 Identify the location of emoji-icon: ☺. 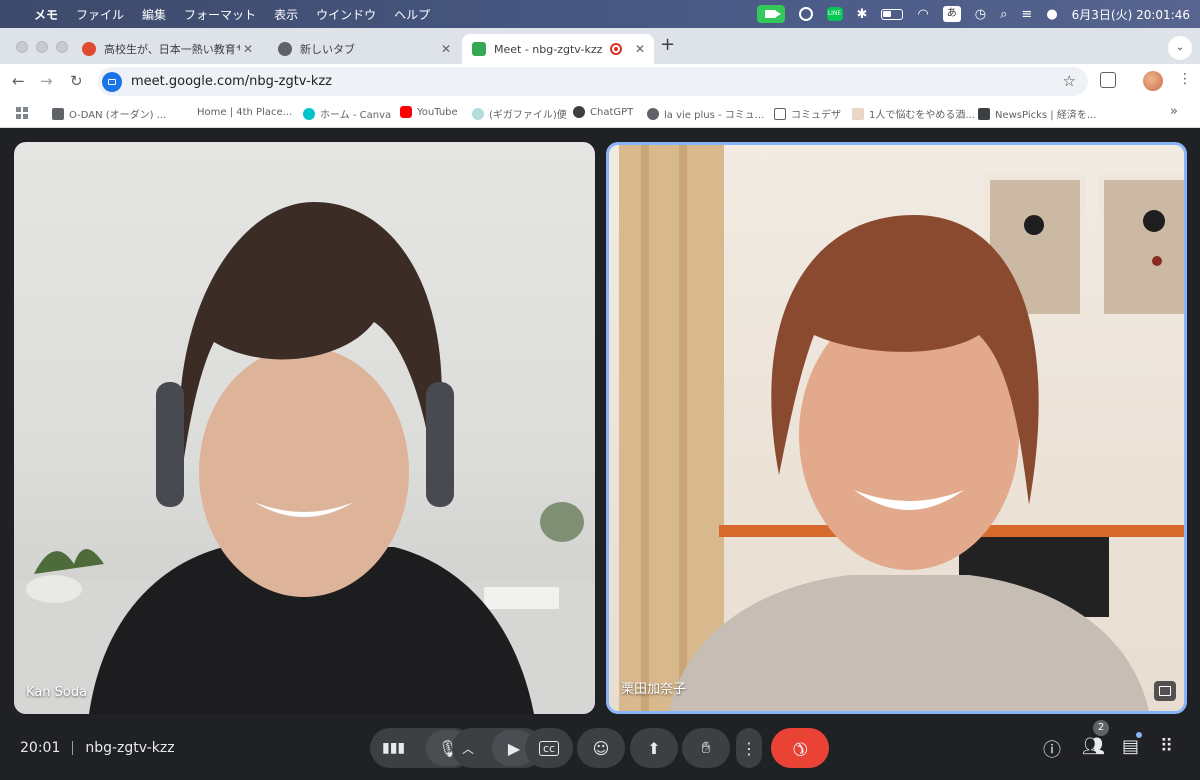
(601, 748).